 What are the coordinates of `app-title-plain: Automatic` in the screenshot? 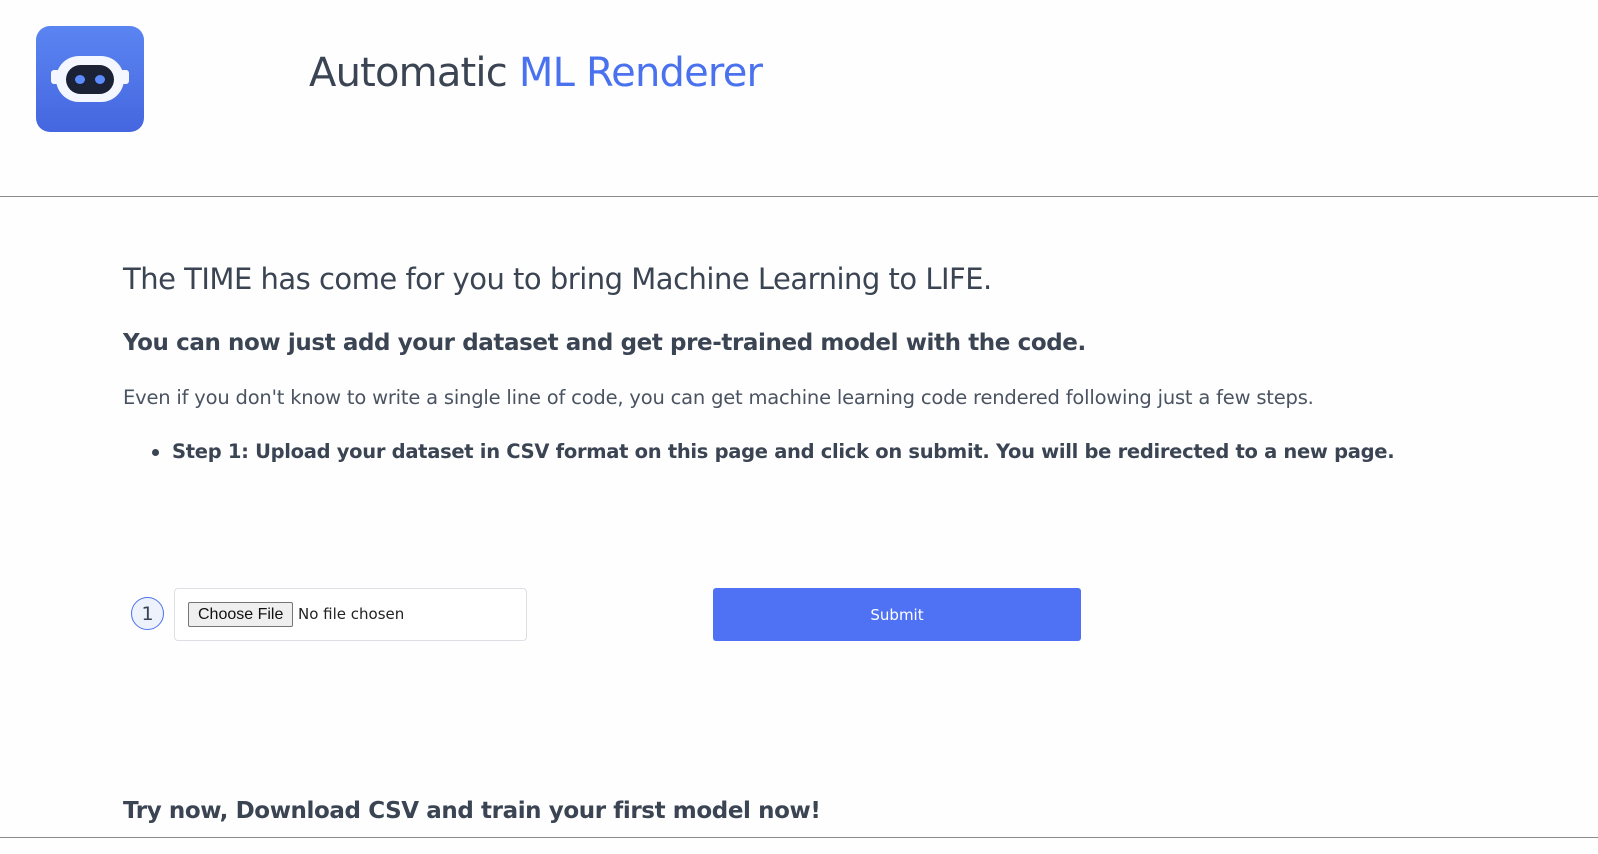 It's located at (408, 73).